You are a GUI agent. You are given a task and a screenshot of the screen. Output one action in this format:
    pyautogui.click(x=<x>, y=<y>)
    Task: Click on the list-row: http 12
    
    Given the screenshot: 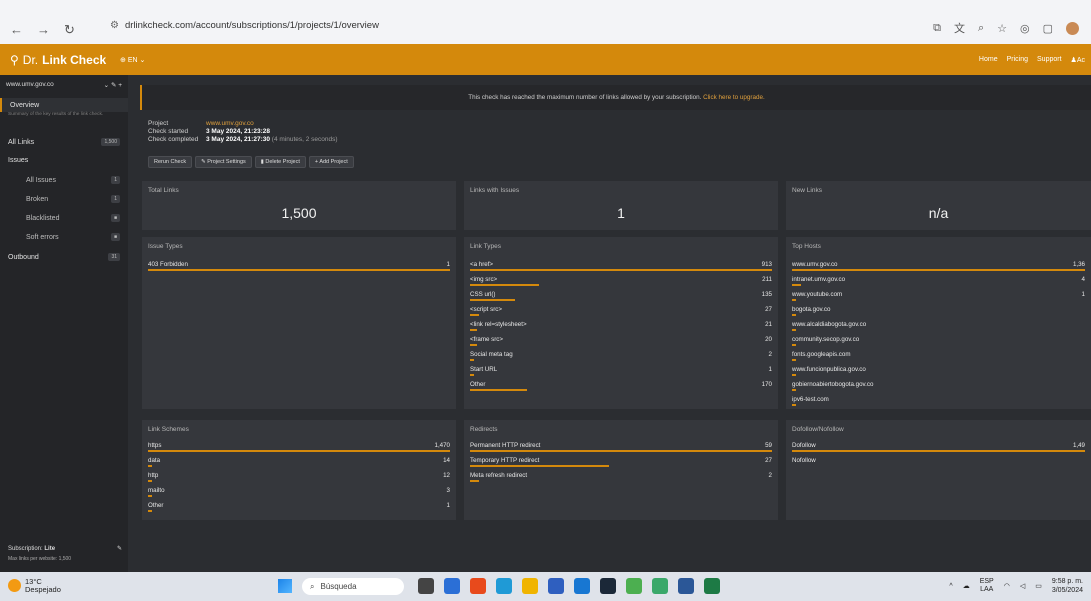 What is the action you would take?
    pyautogui.click(x=299, y=479)
    